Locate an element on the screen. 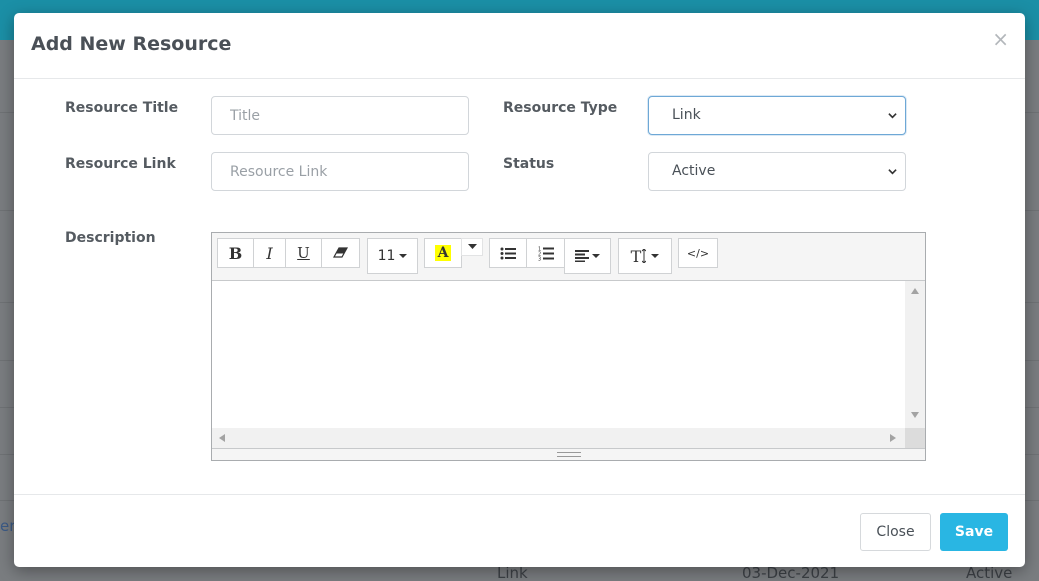 Image resolution: width=1039 pixels, height=581 pixels. scroll-left-icon is located at coordinates (222, 438).